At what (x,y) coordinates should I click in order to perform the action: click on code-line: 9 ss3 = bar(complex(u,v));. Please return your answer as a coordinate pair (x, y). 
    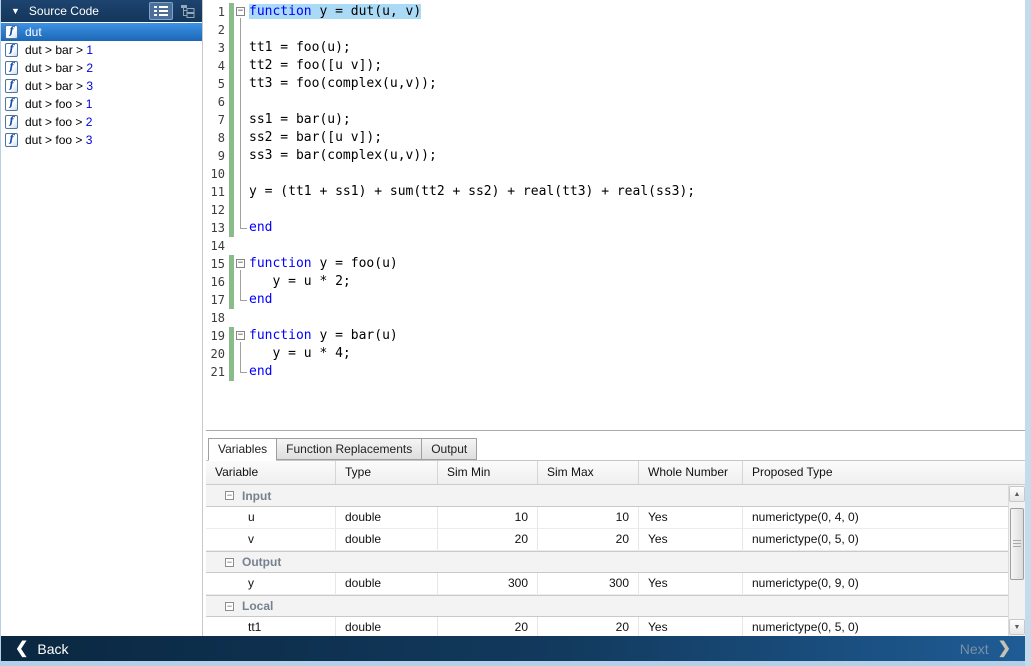
    Looking at the image, I should click on (615, 156).